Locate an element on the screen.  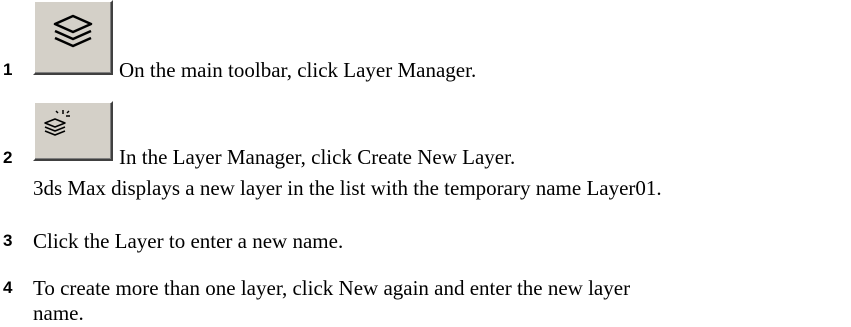
layer-manager-button is located at coordinates (73, 37).